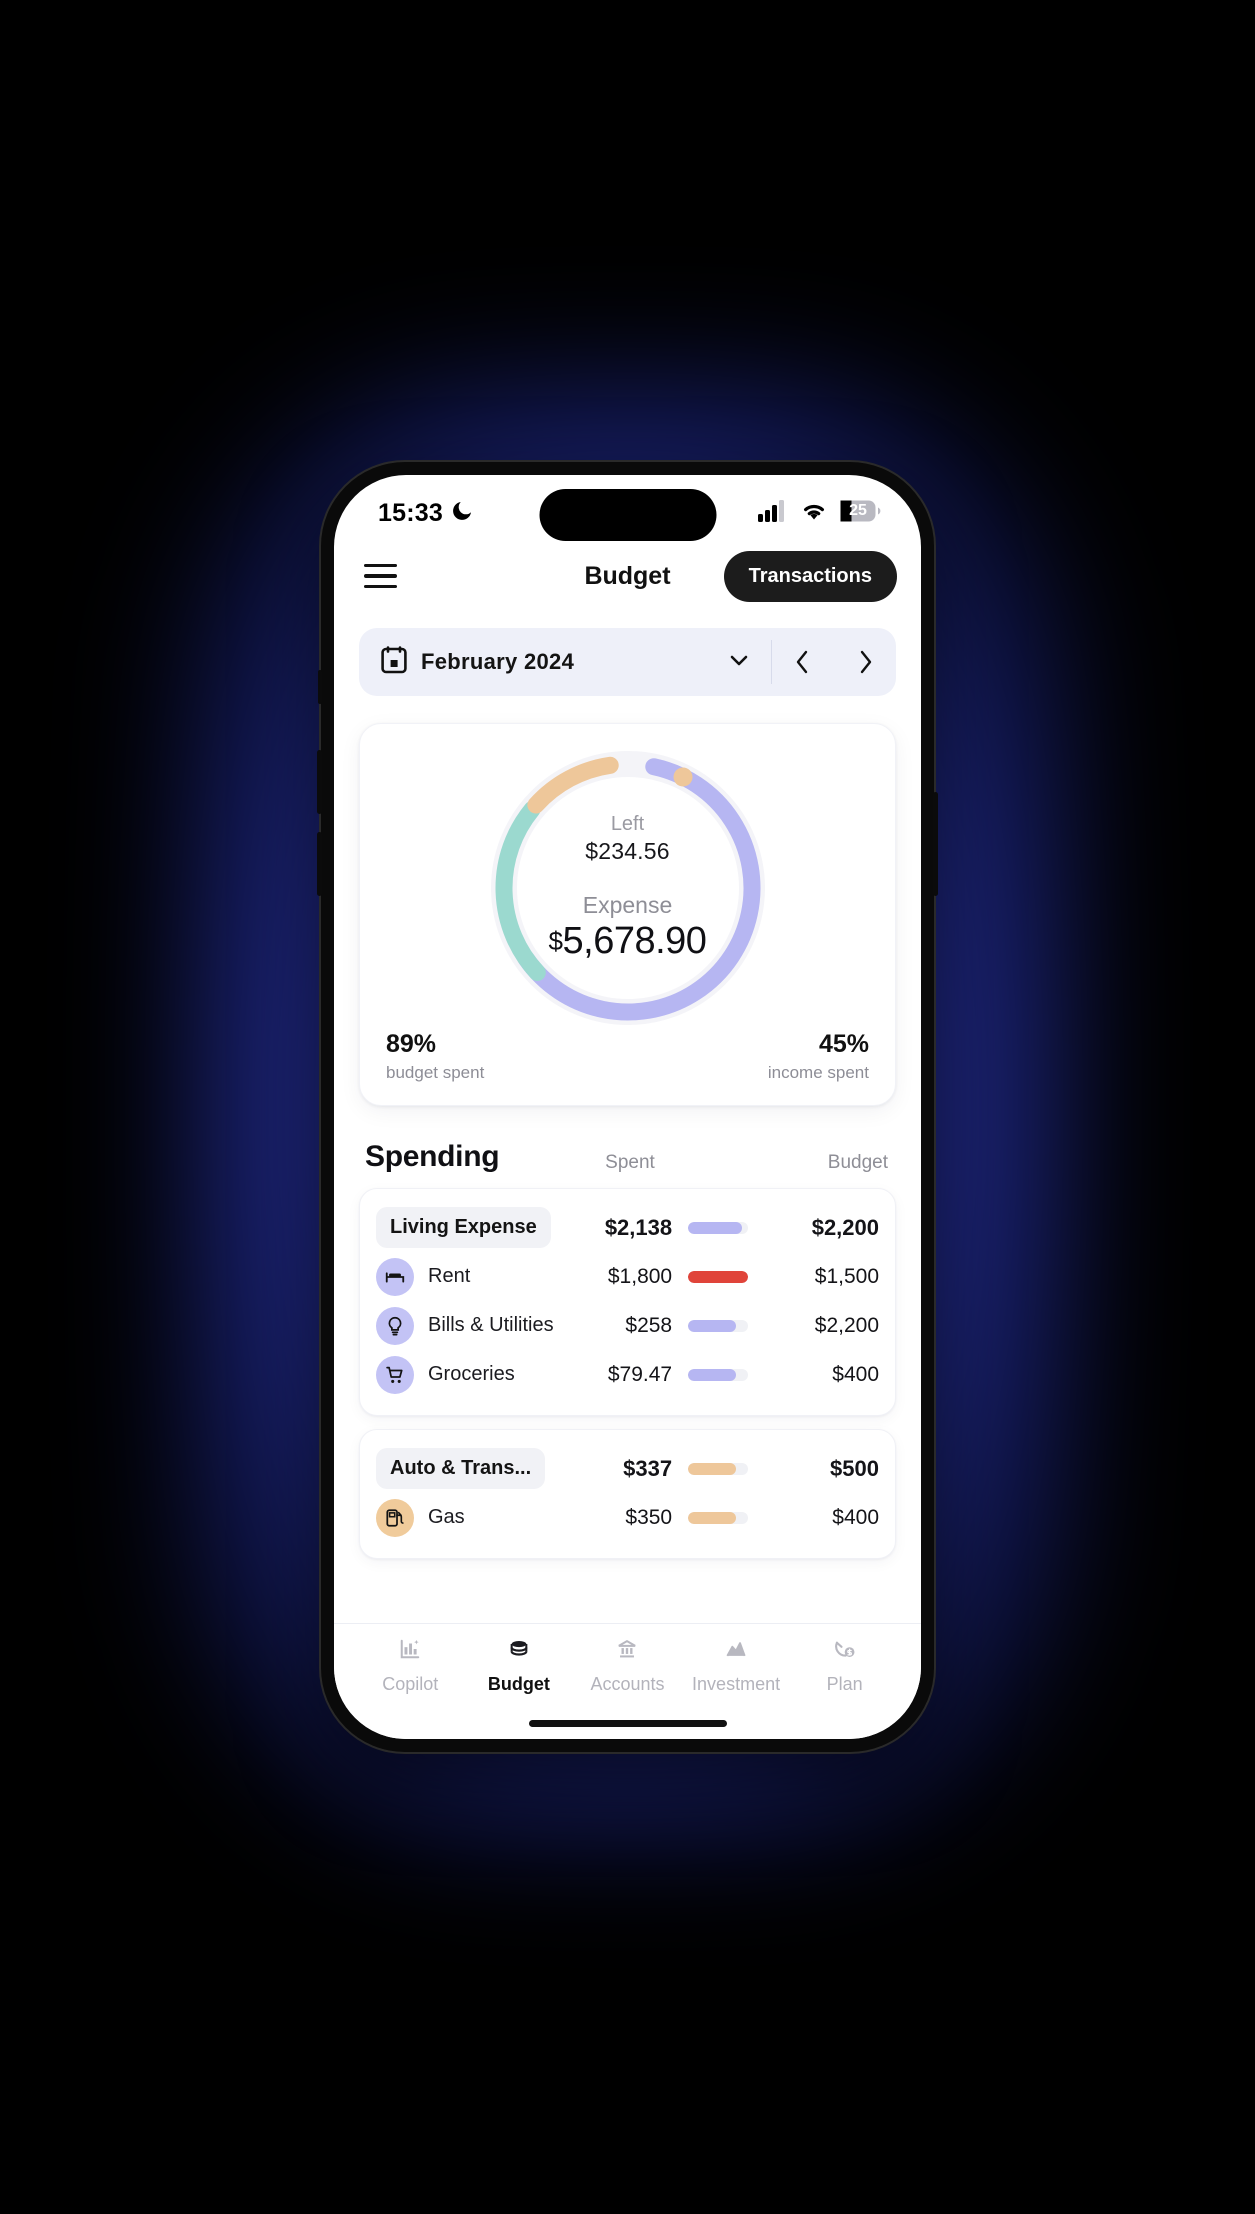 This screenshot has width=1255, height=2214. Describe the element at coordinates (519, 1651) in the screenshot. I see `coins-stack-icon` at that location.